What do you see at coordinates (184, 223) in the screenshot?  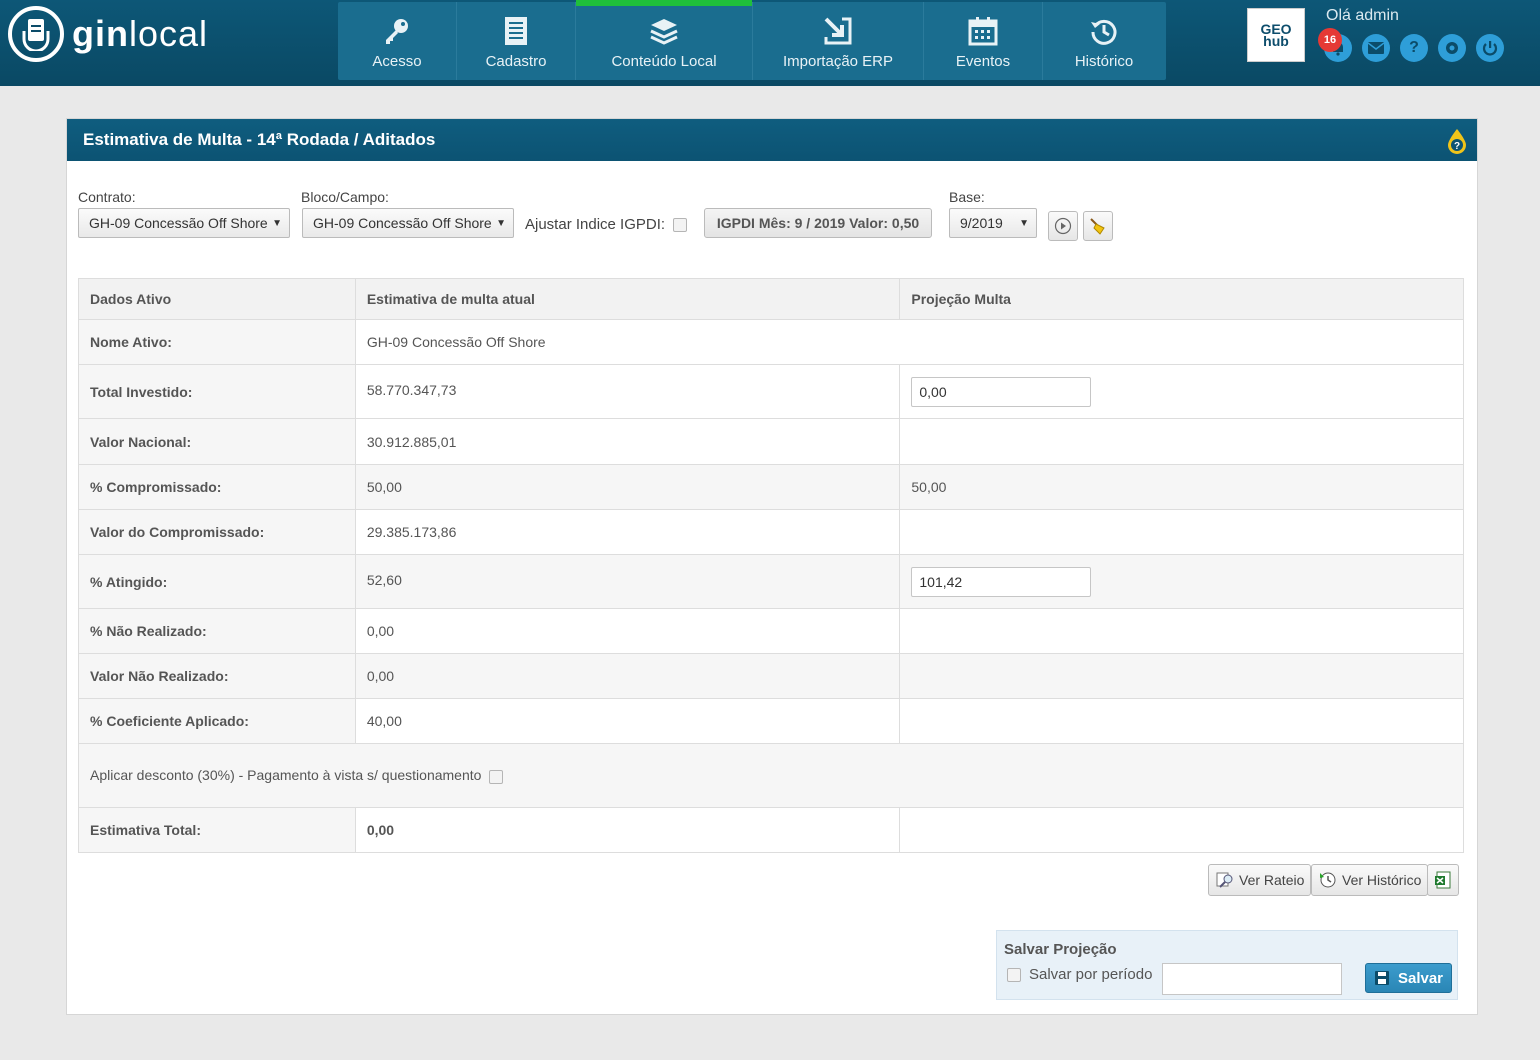 I see `contrato-select: GH-09 Concessão Off Shore ▼` at bounding box center [184, 223].